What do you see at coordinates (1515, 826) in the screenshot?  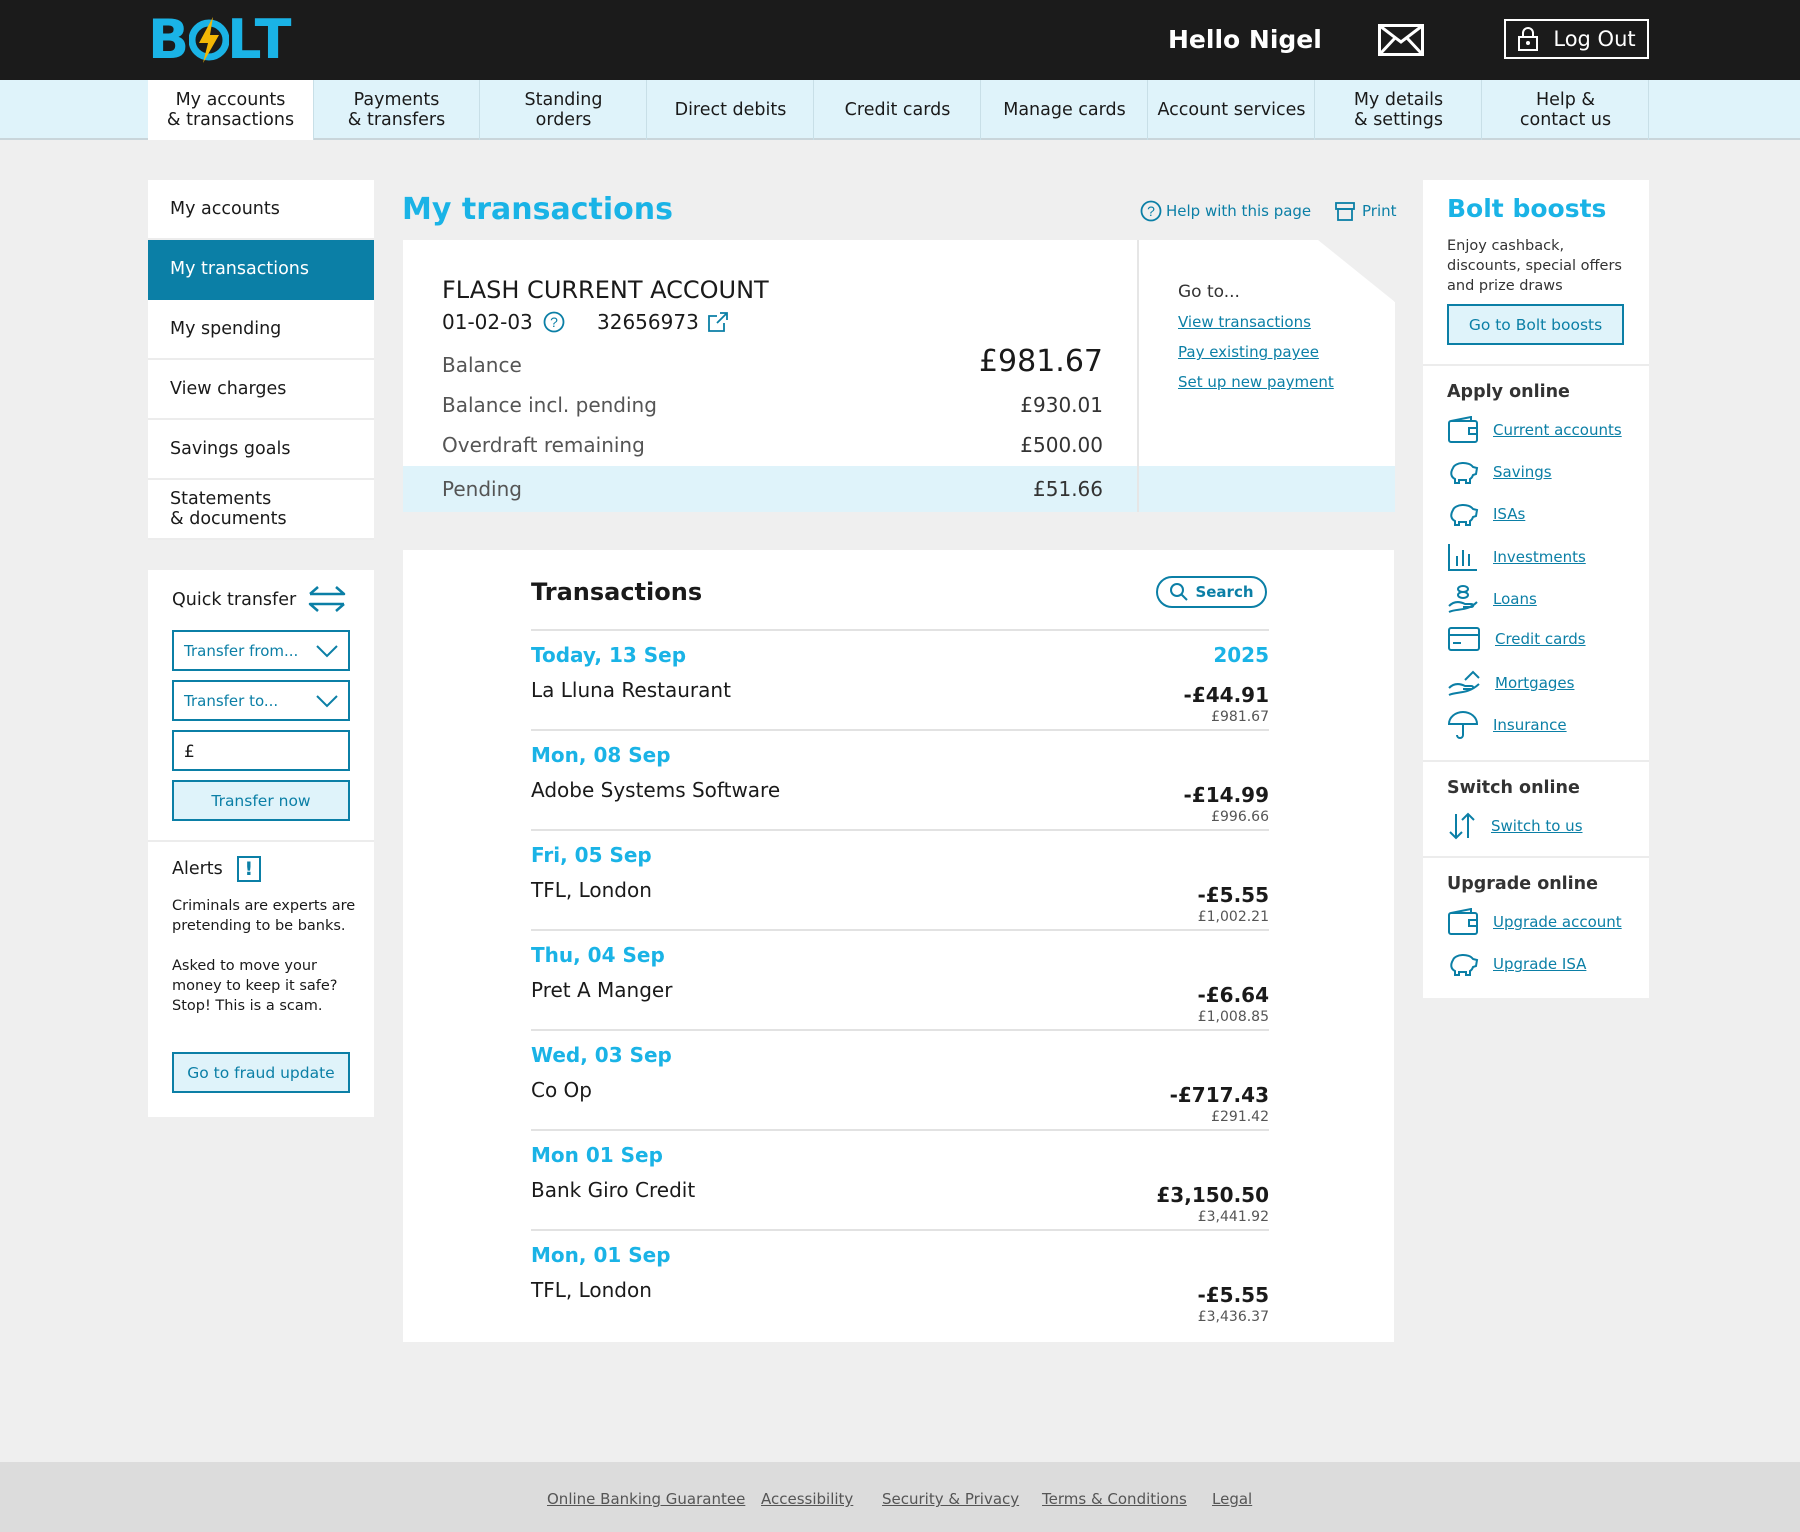 I see `switch-to-us-link: Switch to us` at bounding box center [1515, 826].